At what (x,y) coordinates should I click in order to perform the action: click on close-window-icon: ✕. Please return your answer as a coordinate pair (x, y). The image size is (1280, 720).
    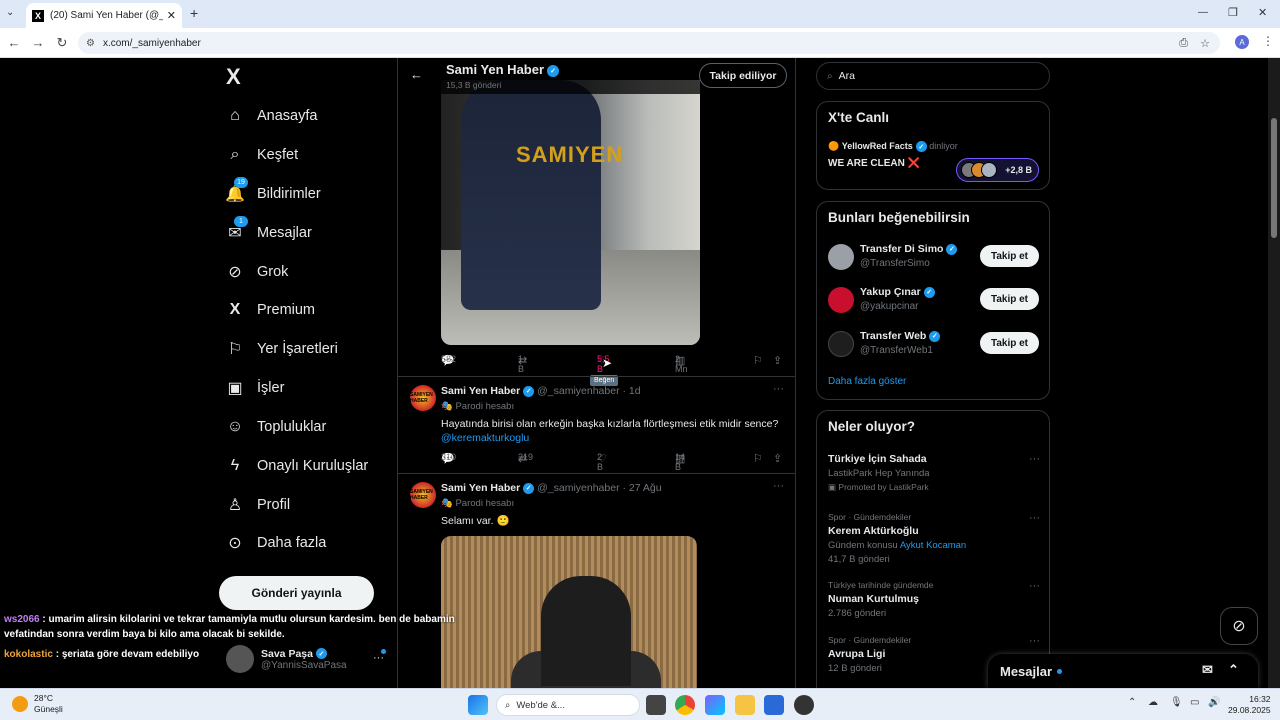
    Looking at the image, I should click on (1262, 12).